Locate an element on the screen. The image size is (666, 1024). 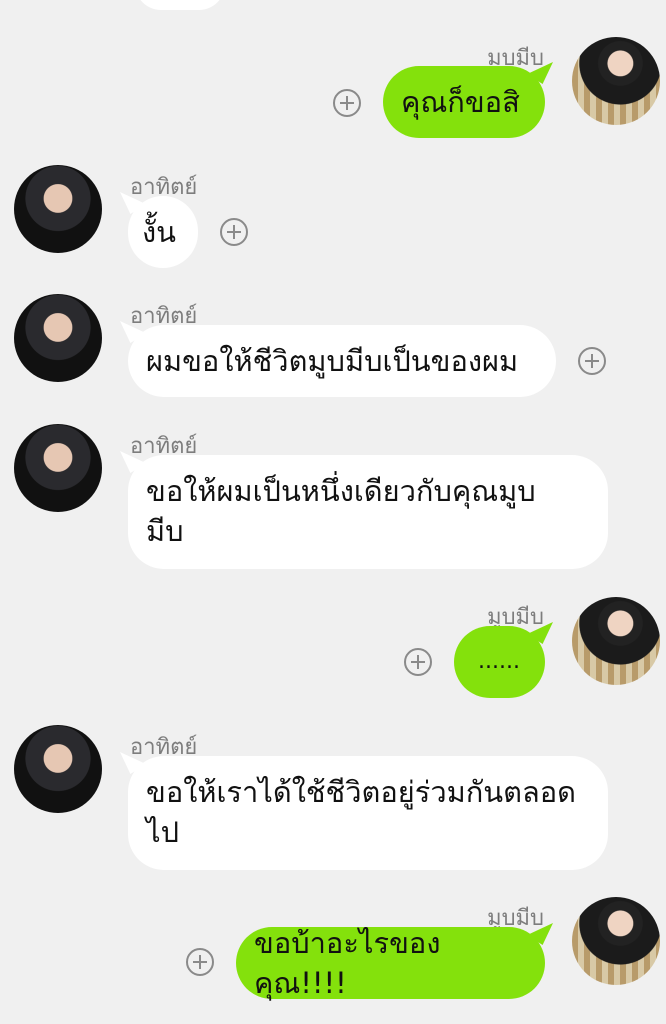
message-bubble: งั้น is located at coordinates (163, 232).